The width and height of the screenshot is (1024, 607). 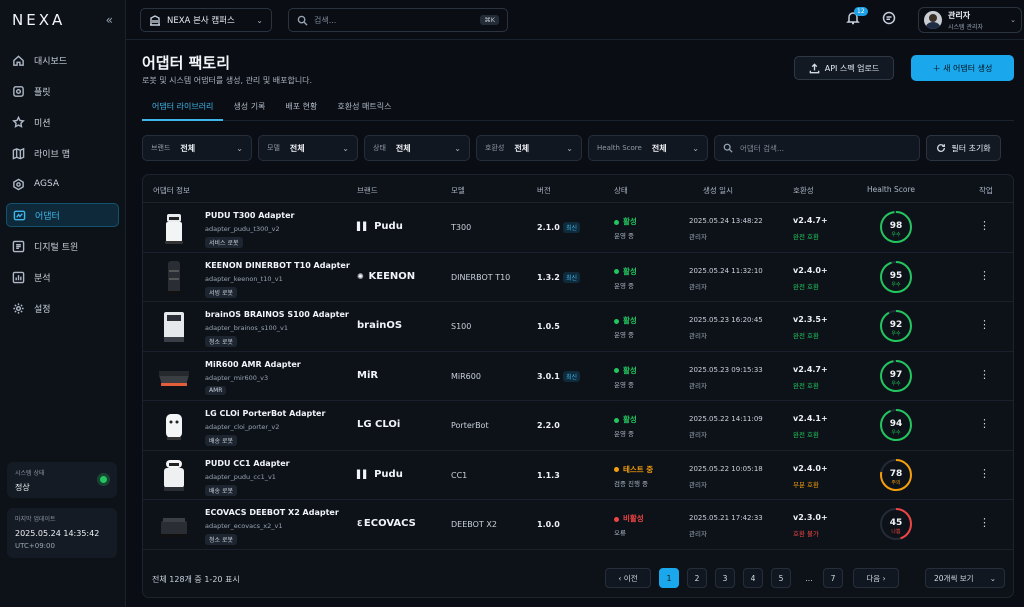 What do you see at coordinates (896, 235) in the screenshot?
I see `score-label: 우수` at bounding box center [896, 235].